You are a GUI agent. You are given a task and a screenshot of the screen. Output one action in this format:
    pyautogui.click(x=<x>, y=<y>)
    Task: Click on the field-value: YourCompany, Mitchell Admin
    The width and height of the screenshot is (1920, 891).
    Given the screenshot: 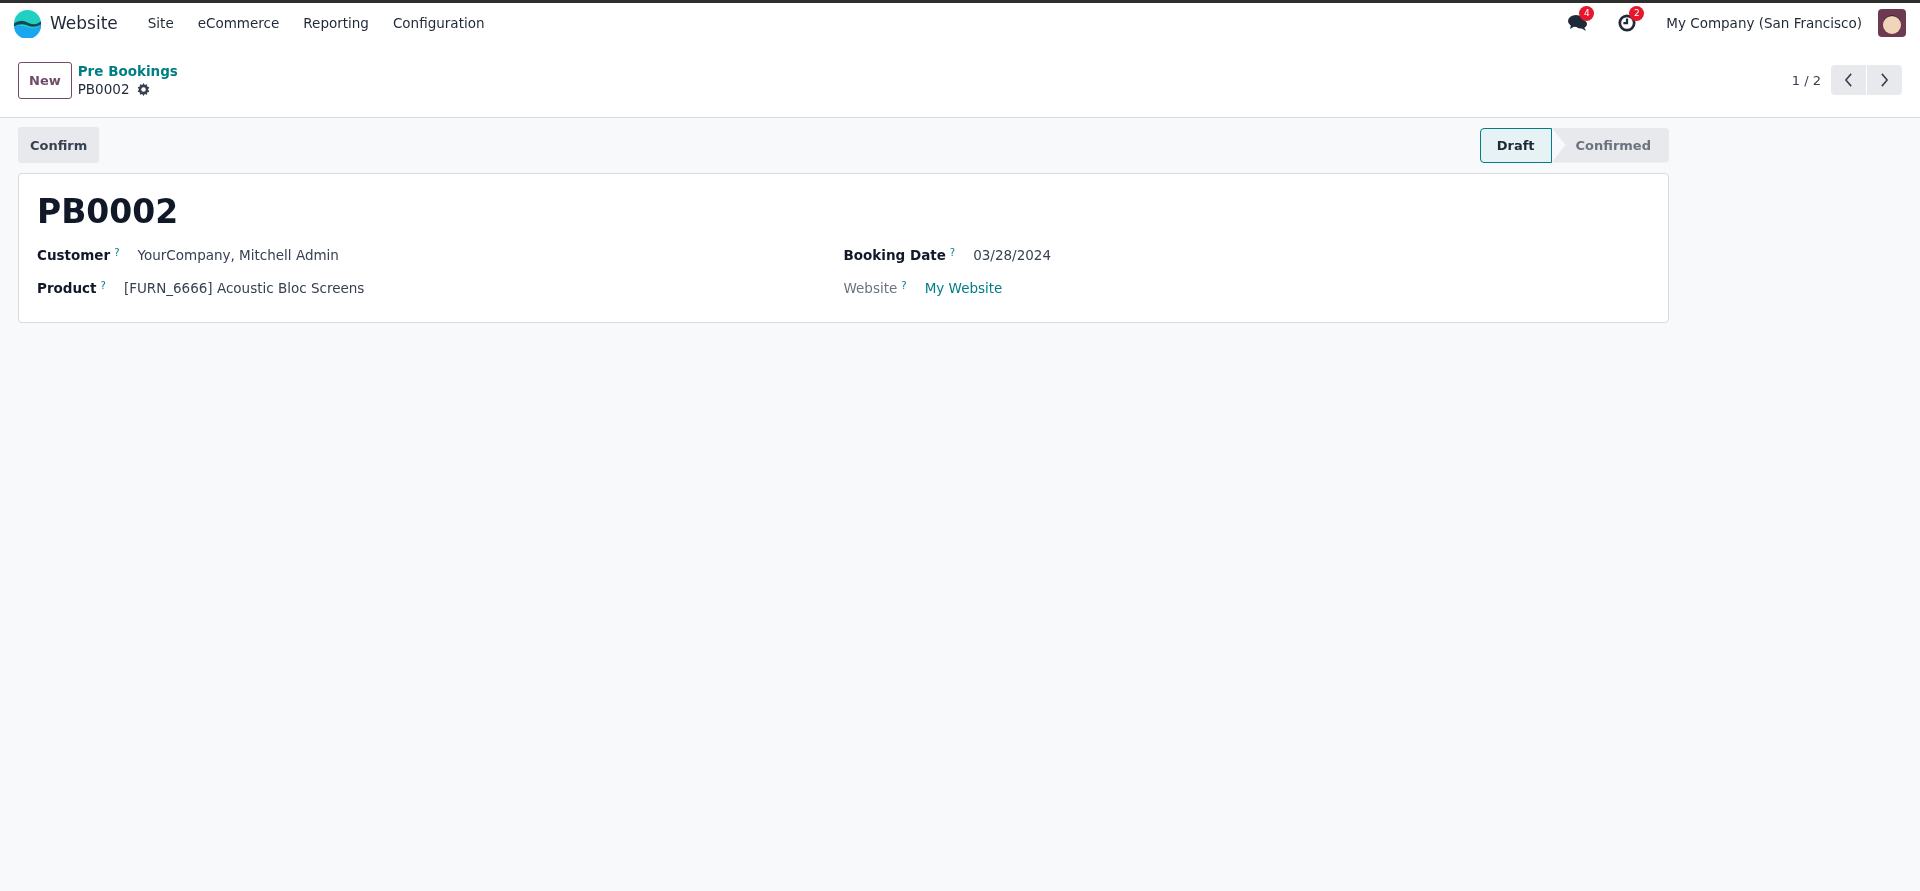 What is the action you would take?
    pyautogui.click(x=238, y=255)
    